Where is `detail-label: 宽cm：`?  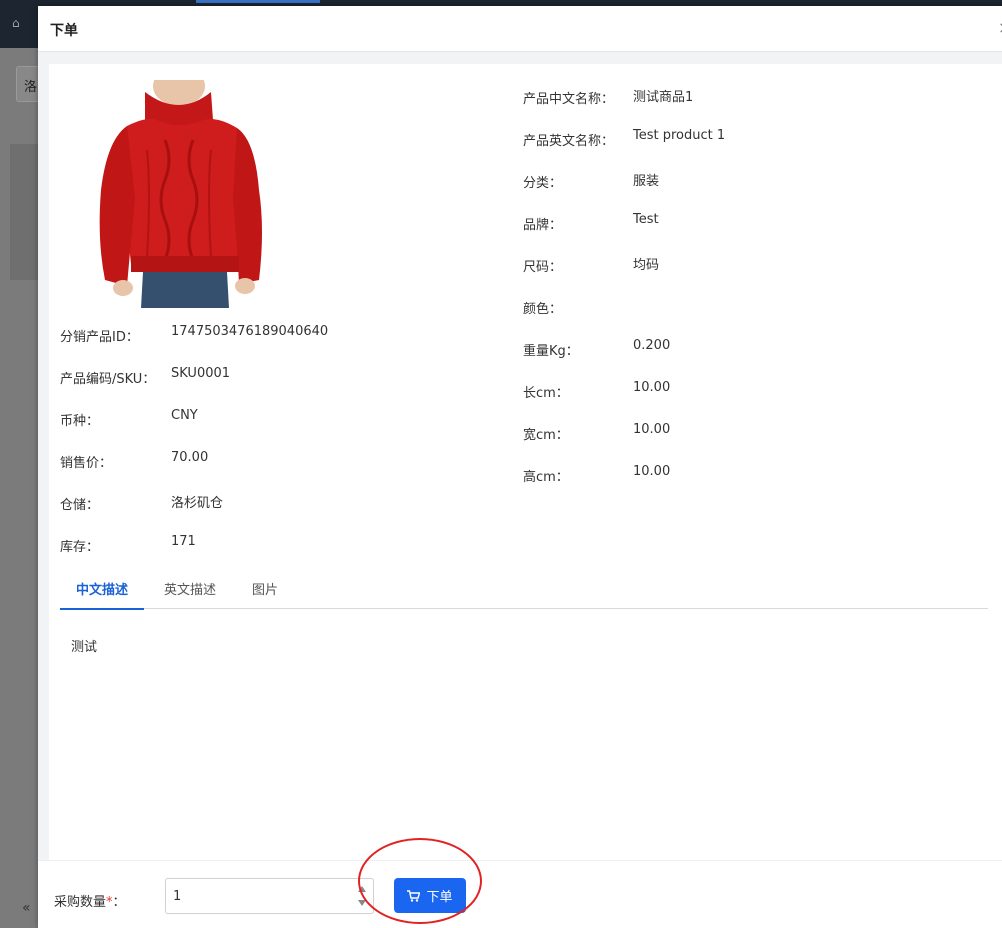 detail-label: 宽cm： is located at coordinates (546, 435).